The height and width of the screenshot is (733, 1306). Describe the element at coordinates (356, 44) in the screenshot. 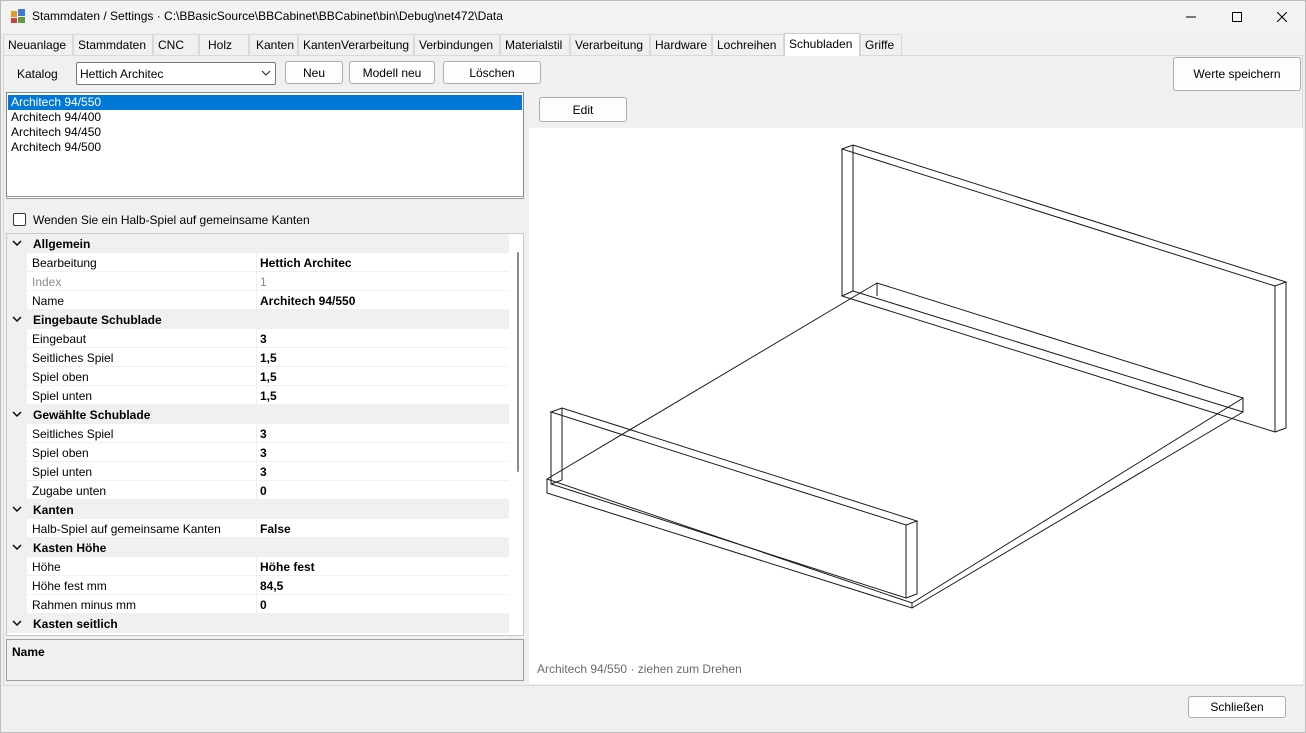

I see `tab-kantenverarbeitung: KantenVerarbeitung` at that location.